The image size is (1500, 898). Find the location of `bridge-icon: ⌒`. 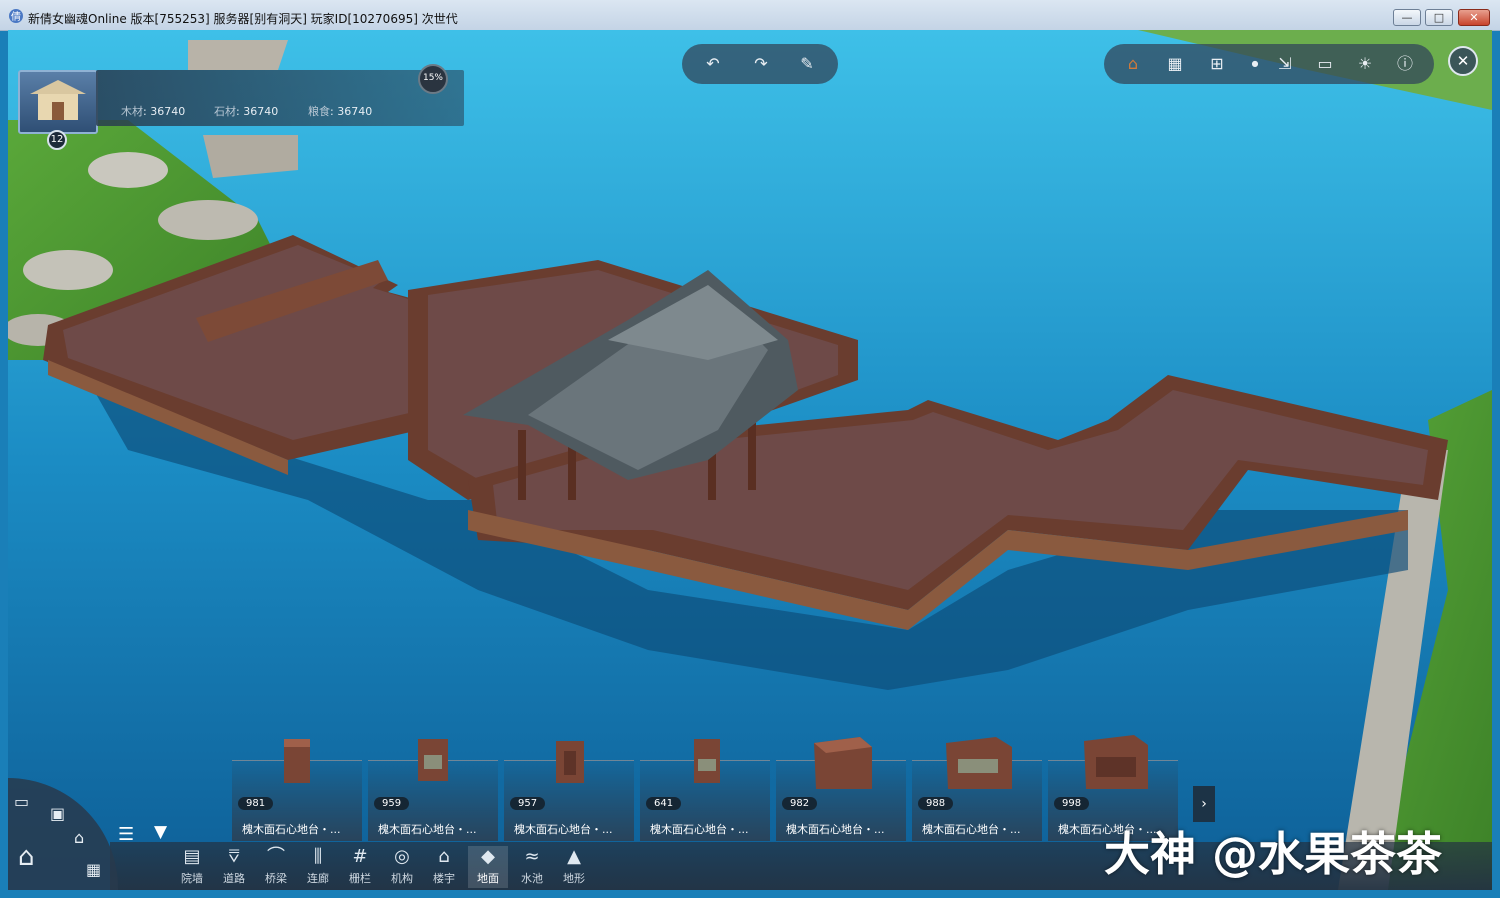

bridge-icon: ⌒ is located at coordinates (276, 856).